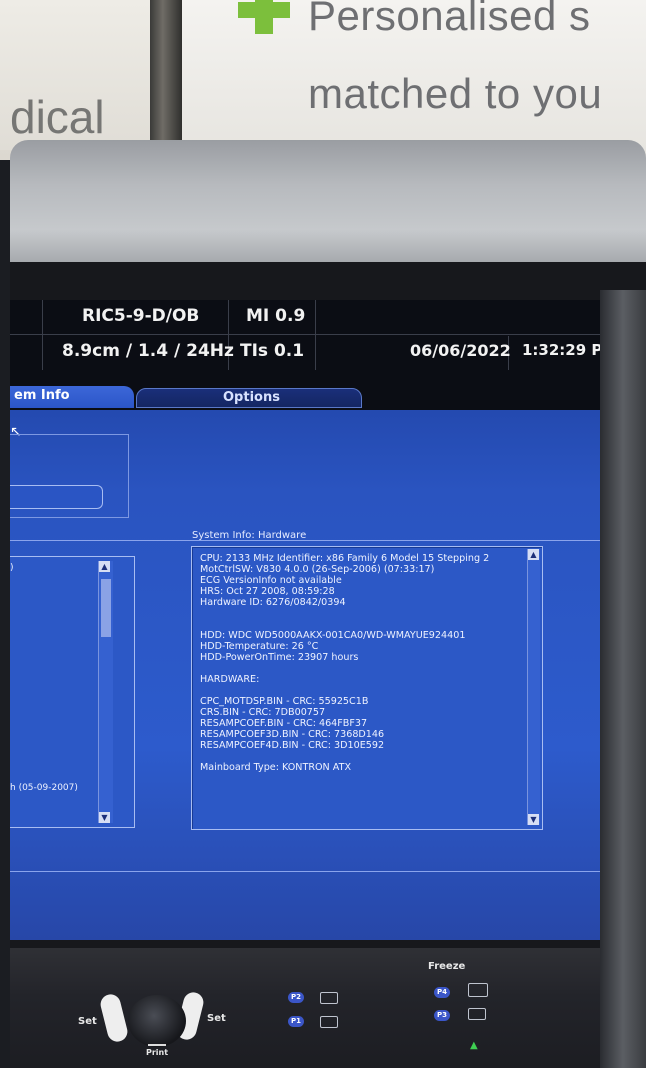 This screenshot has width=646, height=1068. What do you see at coordinates (251, 397) in the screenshot?
I see `tab-options-label: Options` at bounding box center [251, 397].